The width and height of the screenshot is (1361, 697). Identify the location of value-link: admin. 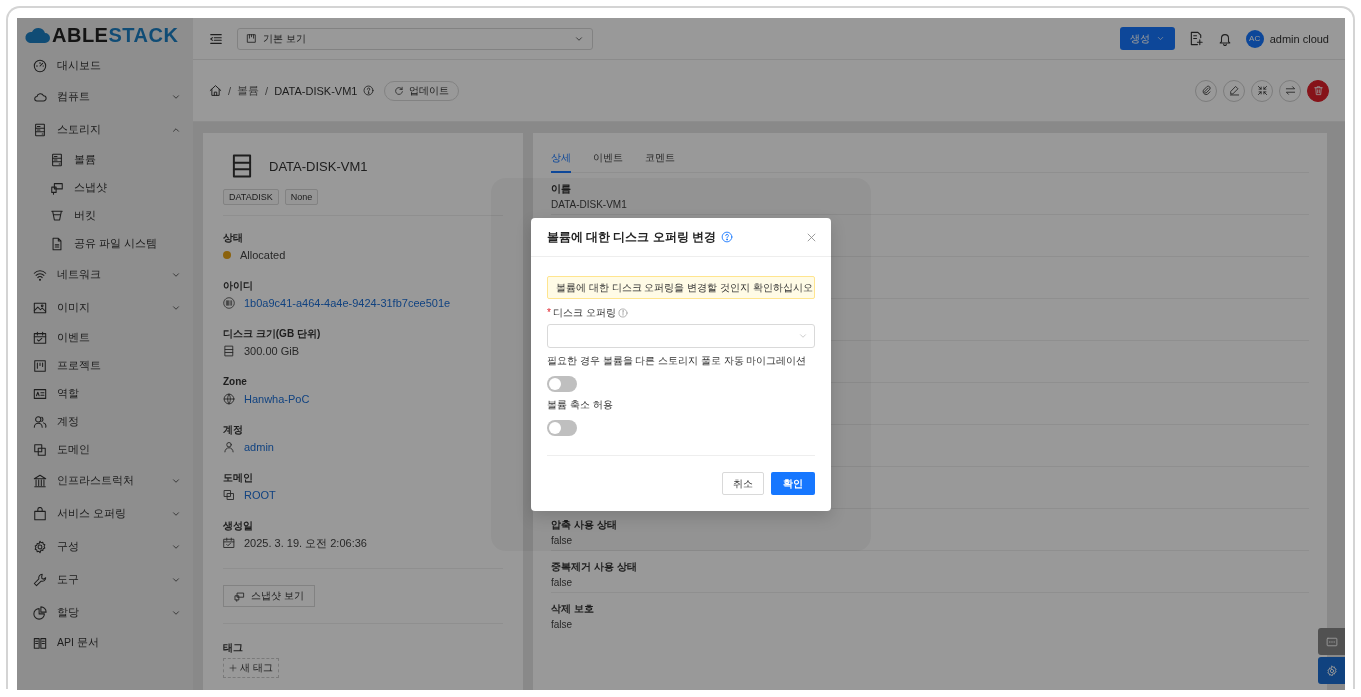
(259, 447).